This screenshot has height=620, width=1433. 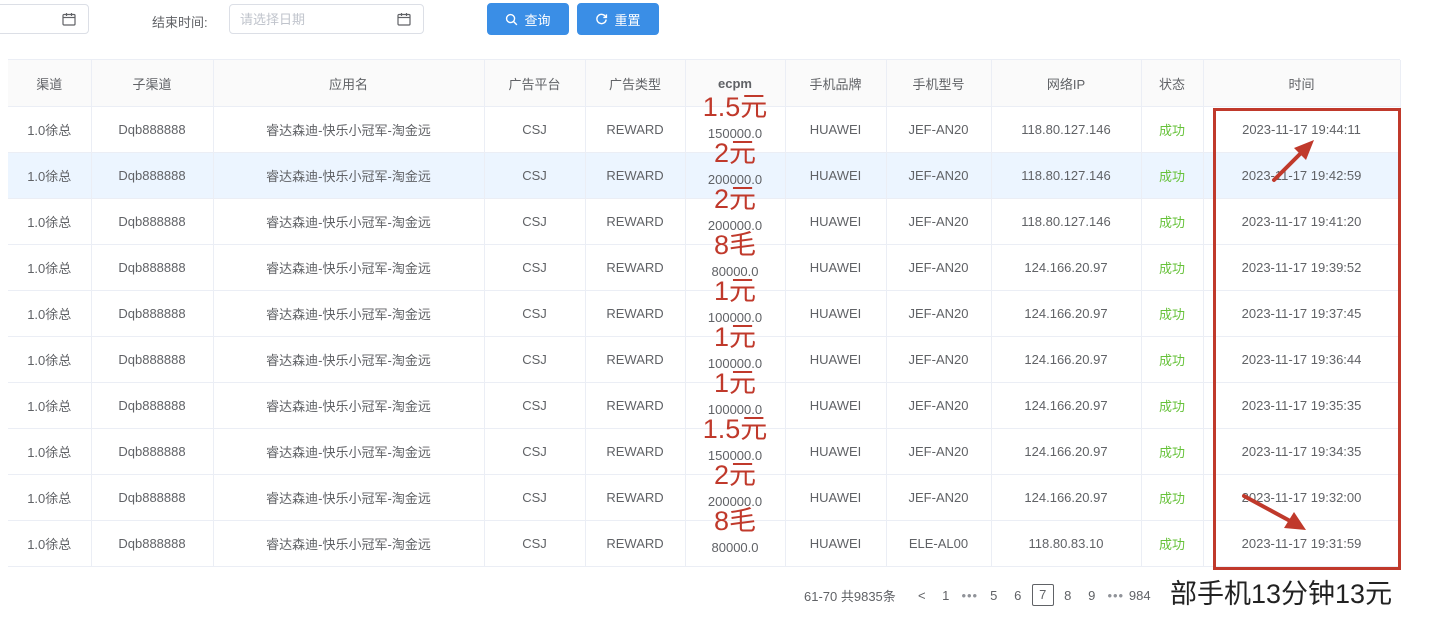 I want to click on header-channel: 渠道, so click(x=50, y=83).